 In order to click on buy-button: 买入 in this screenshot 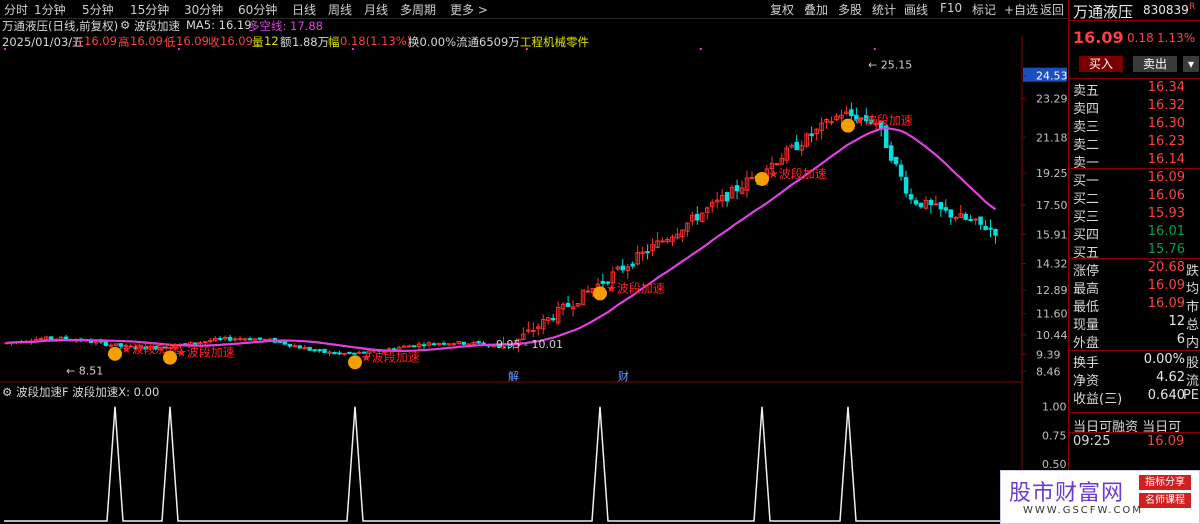, I will do `click(1101, 64)`.